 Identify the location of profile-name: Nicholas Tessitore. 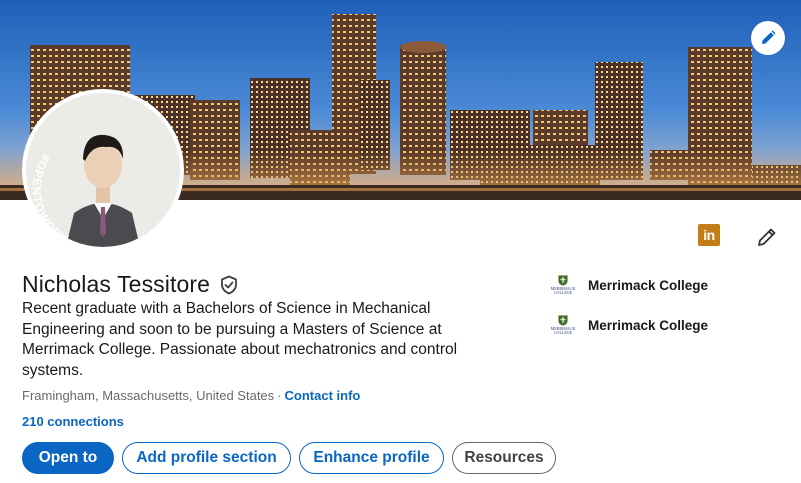
(116, 284).